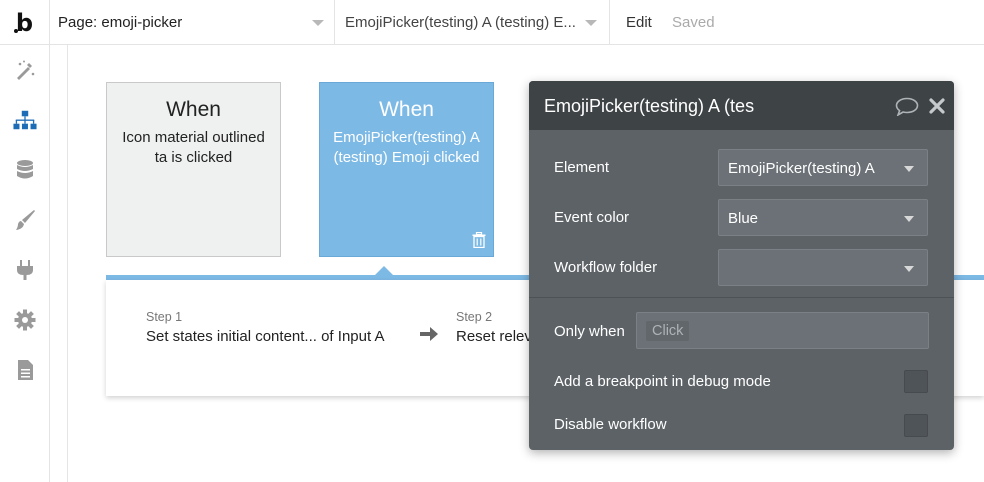  I want to click on panel-header: EmojiPicker(testing) A (tes, so click(741, 105).